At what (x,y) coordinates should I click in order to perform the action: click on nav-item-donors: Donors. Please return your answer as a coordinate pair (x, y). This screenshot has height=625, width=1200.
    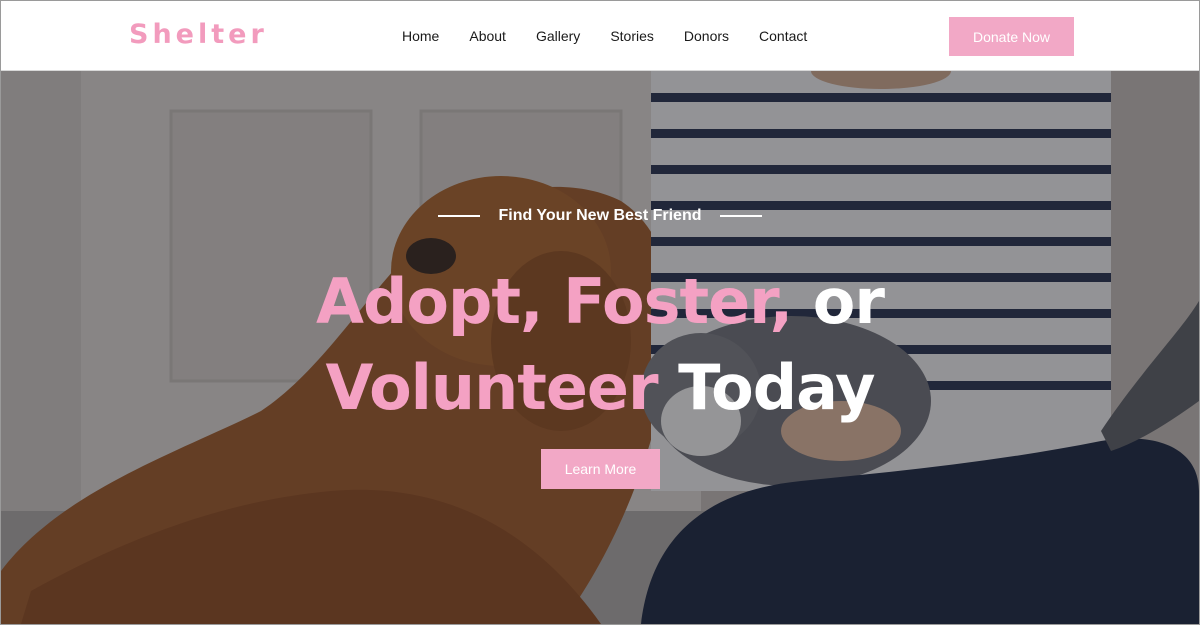
    Looking at the image, I should click on (706, 36).